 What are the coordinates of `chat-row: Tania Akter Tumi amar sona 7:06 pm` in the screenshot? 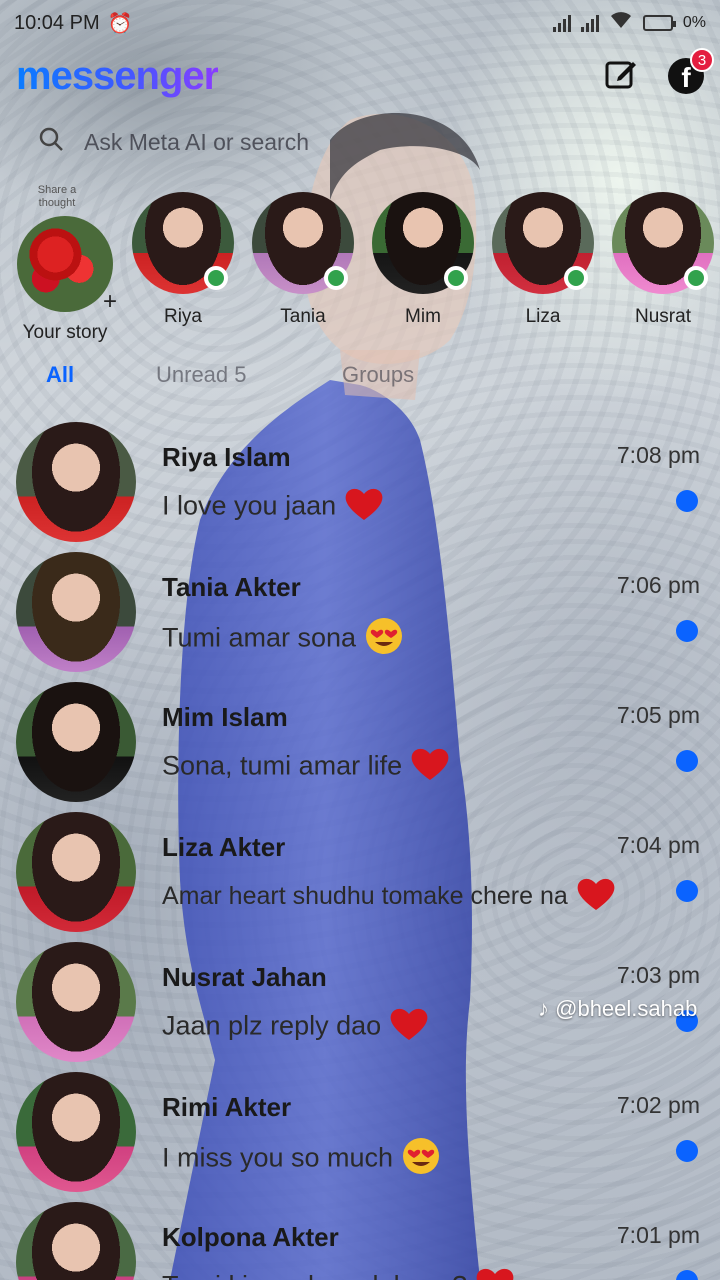 It's located at (360, 609).